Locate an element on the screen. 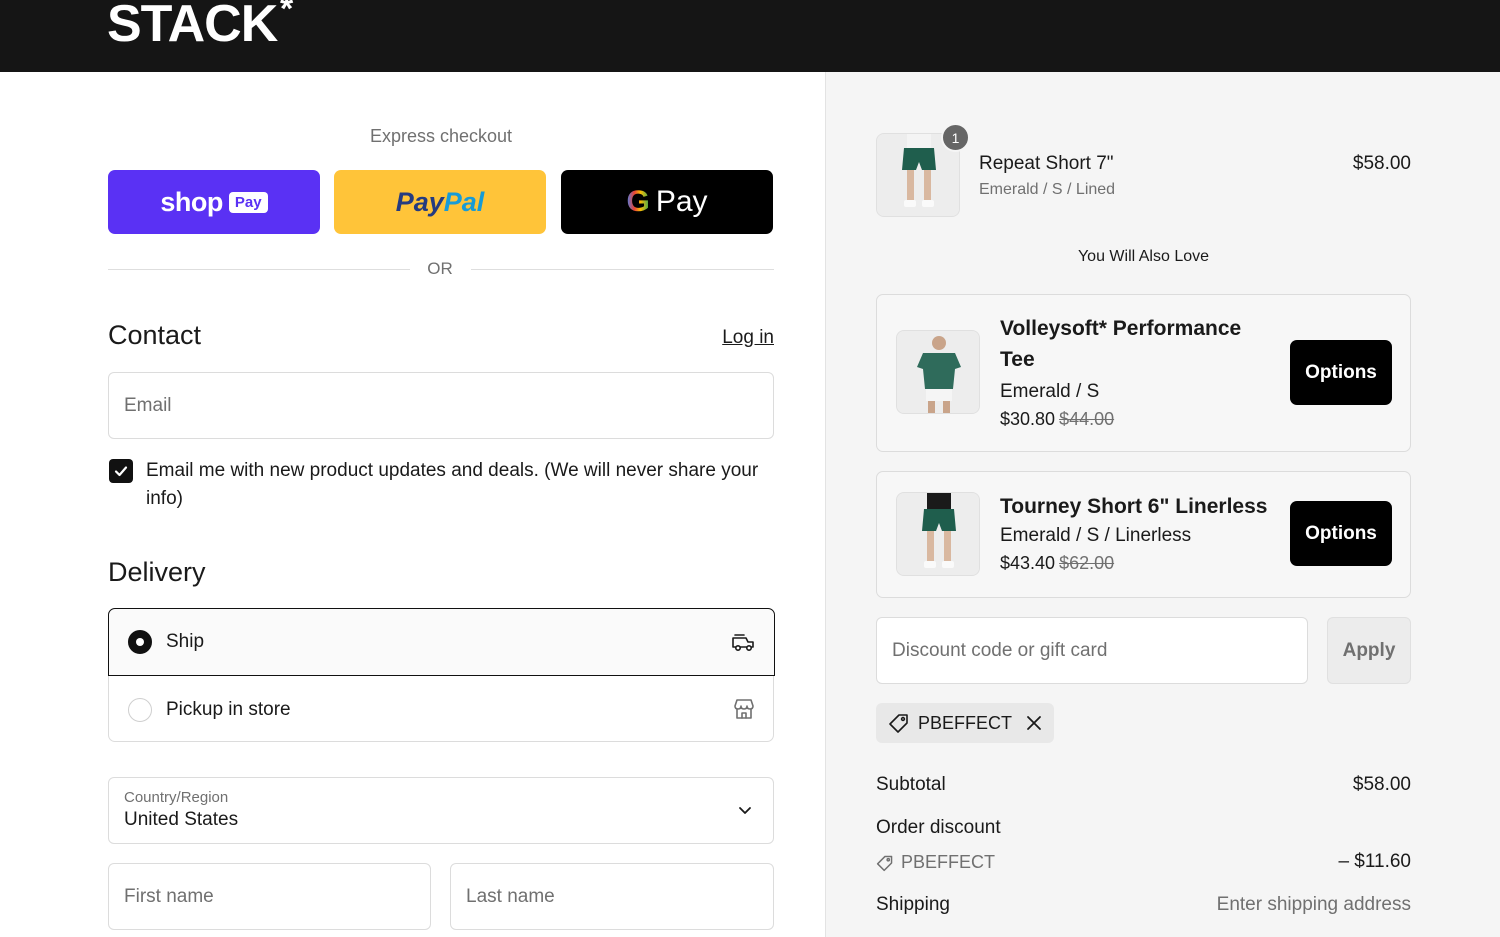 The image size is (1500, 937). google-pay-button: G Pay is located at coordinates (667, 202).